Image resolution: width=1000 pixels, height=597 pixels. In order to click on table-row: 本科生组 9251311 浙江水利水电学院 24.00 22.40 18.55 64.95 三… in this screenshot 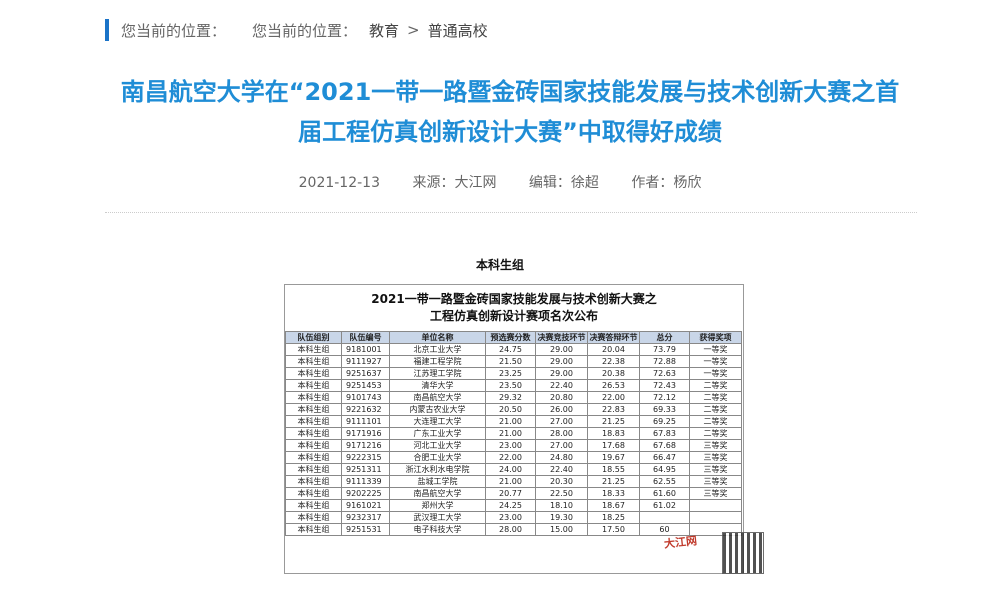, I will do `click(513, 469)`.